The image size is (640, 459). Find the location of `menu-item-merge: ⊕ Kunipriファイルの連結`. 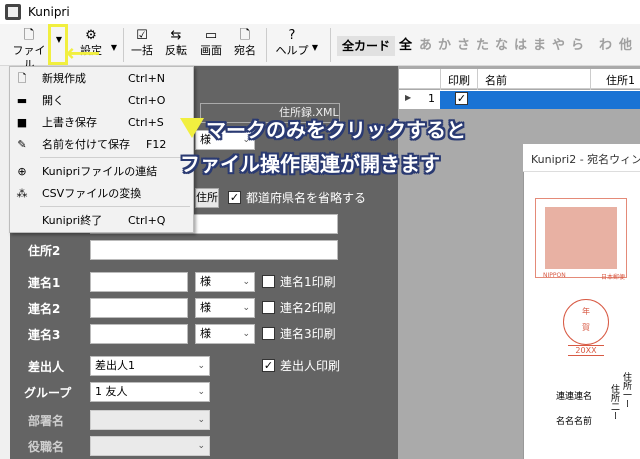

menu-item-merge: ⊕ Kunipriファイルの連結 is located at coordinates (101, 171).